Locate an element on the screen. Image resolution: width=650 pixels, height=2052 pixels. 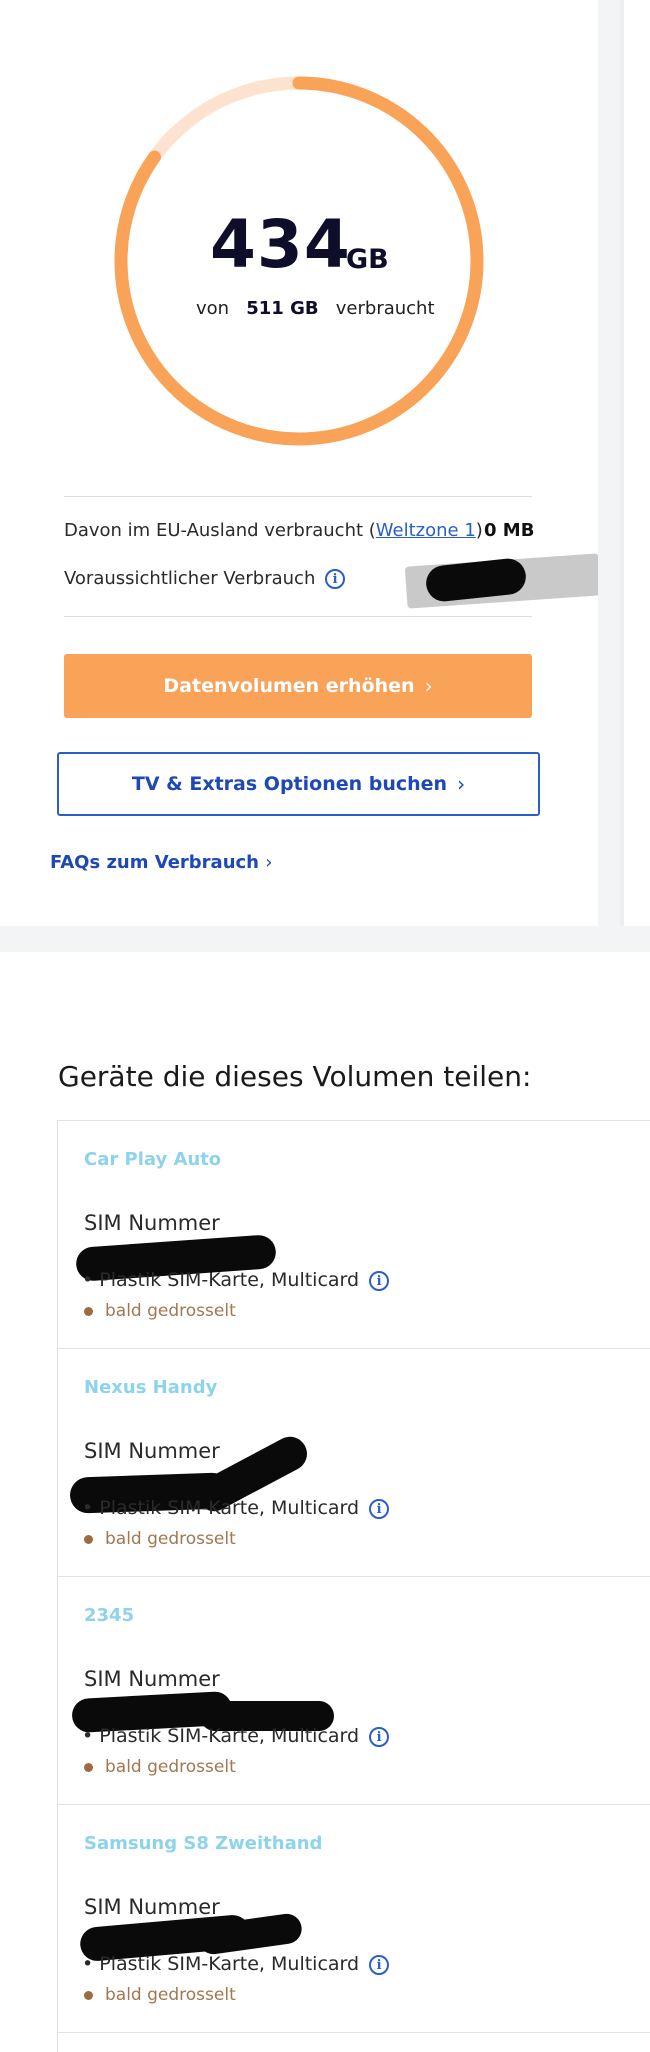
section-separator is located at coordinates (325, 939).